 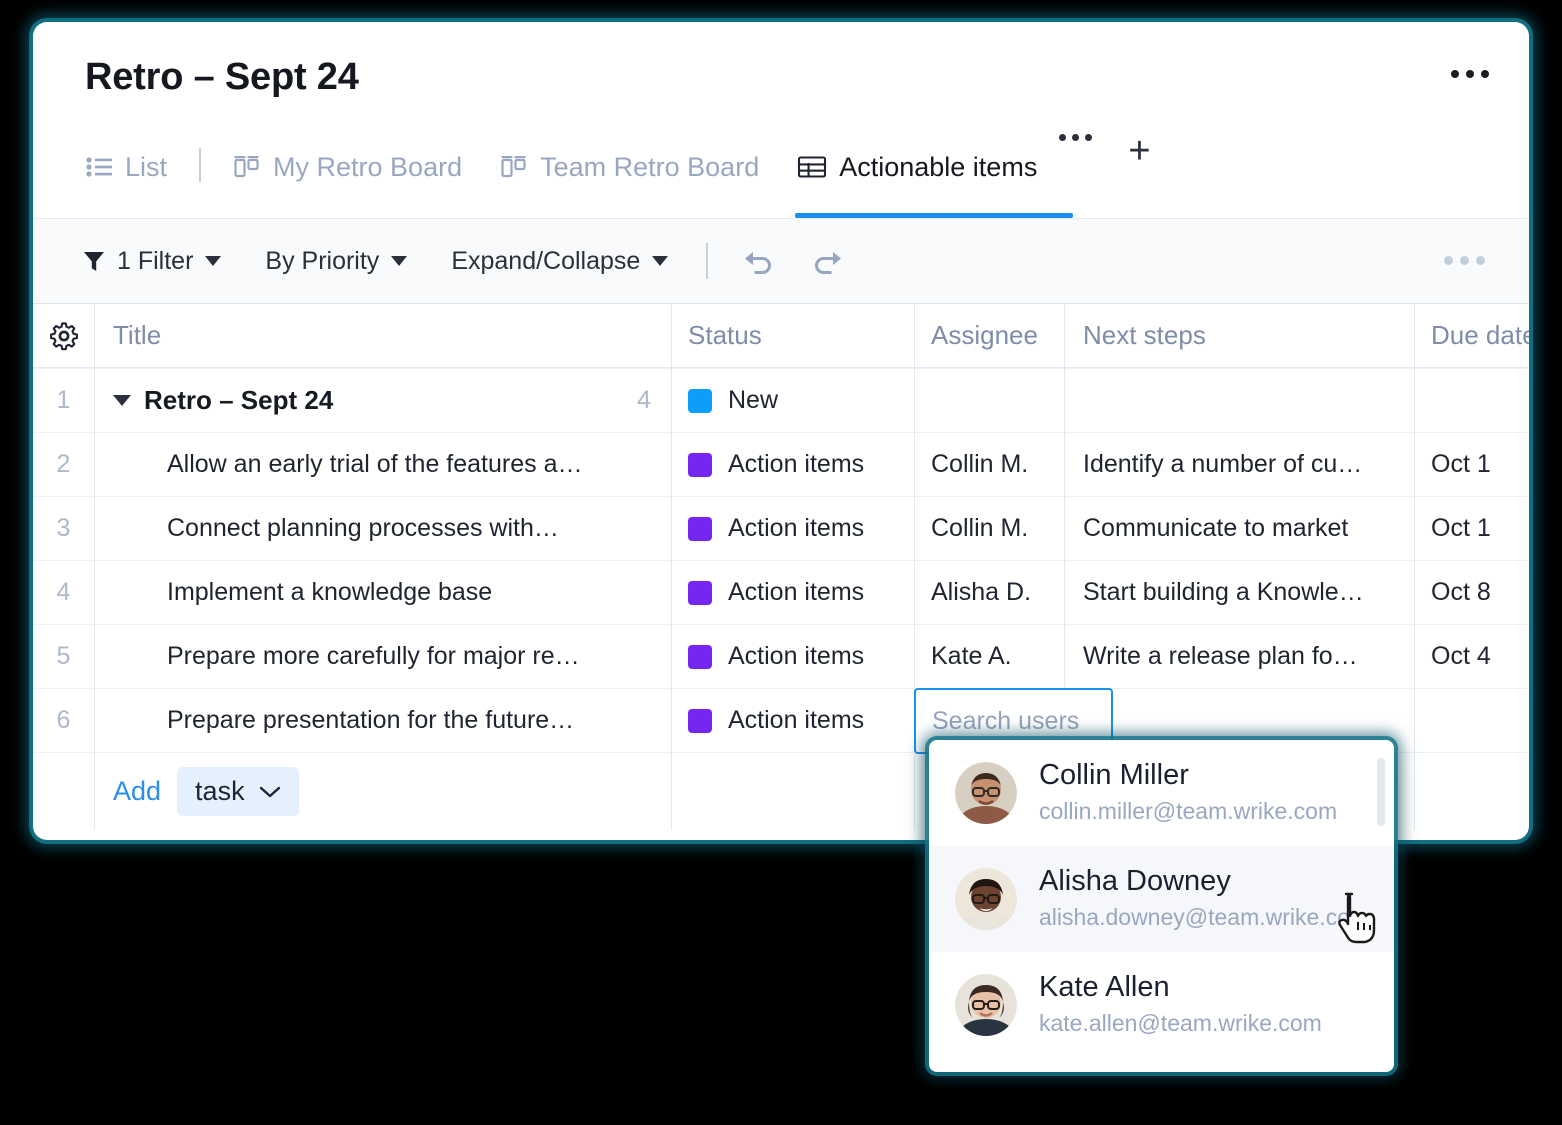 What do you see at coordinates (1470, 74) in the screenshot?
I see `ellipsis-icon` at bounding box center [1470, 74].